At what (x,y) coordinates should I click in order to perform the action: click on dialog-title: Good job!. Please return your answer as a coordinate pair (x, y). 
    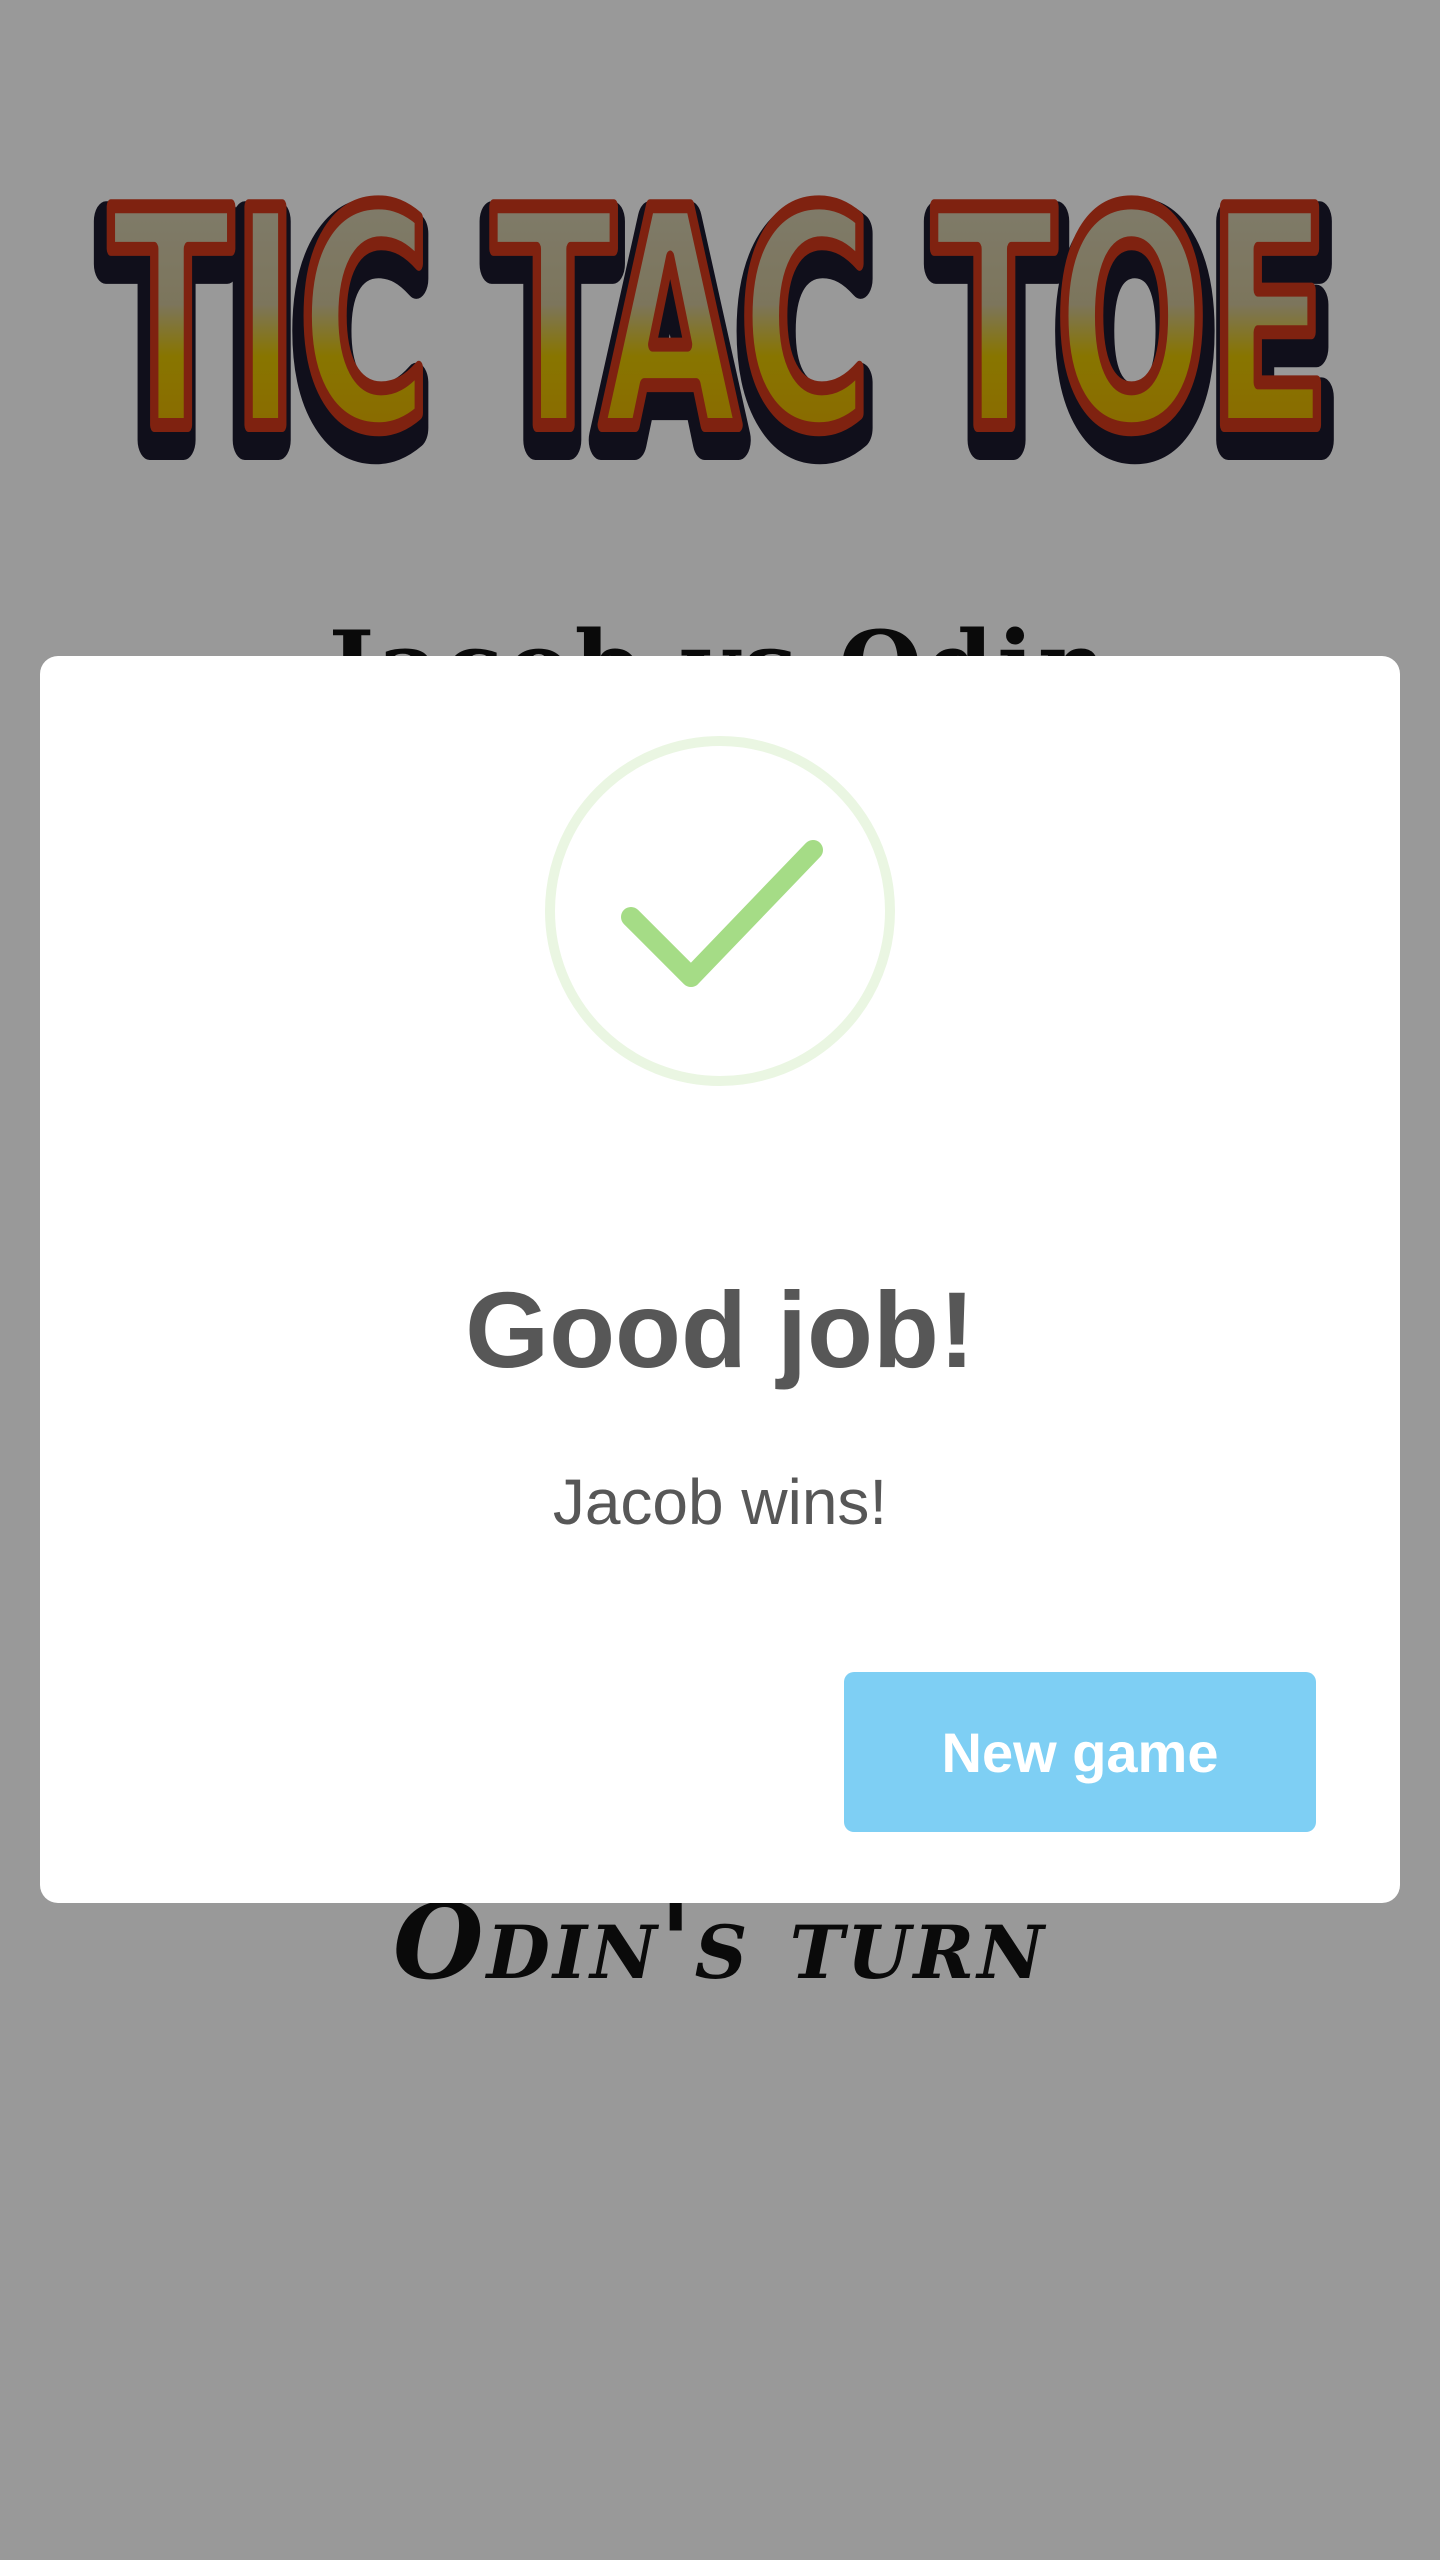
    Looking at the image, I should click on (720, 1329).